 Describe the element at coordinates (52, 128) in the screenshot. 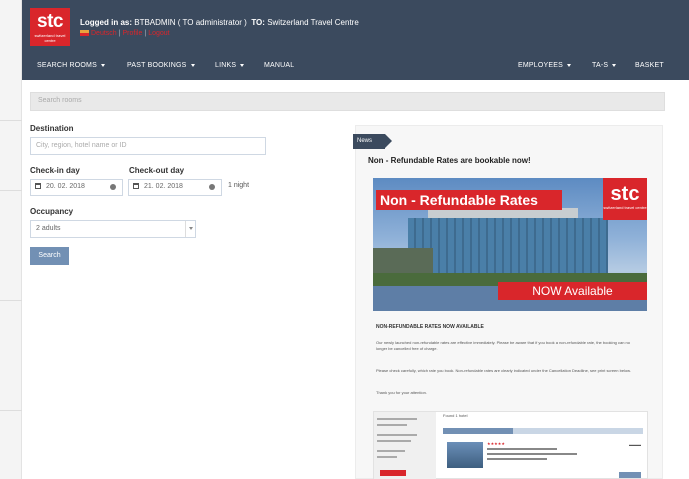

I see `destination-label: Destination` at that location.